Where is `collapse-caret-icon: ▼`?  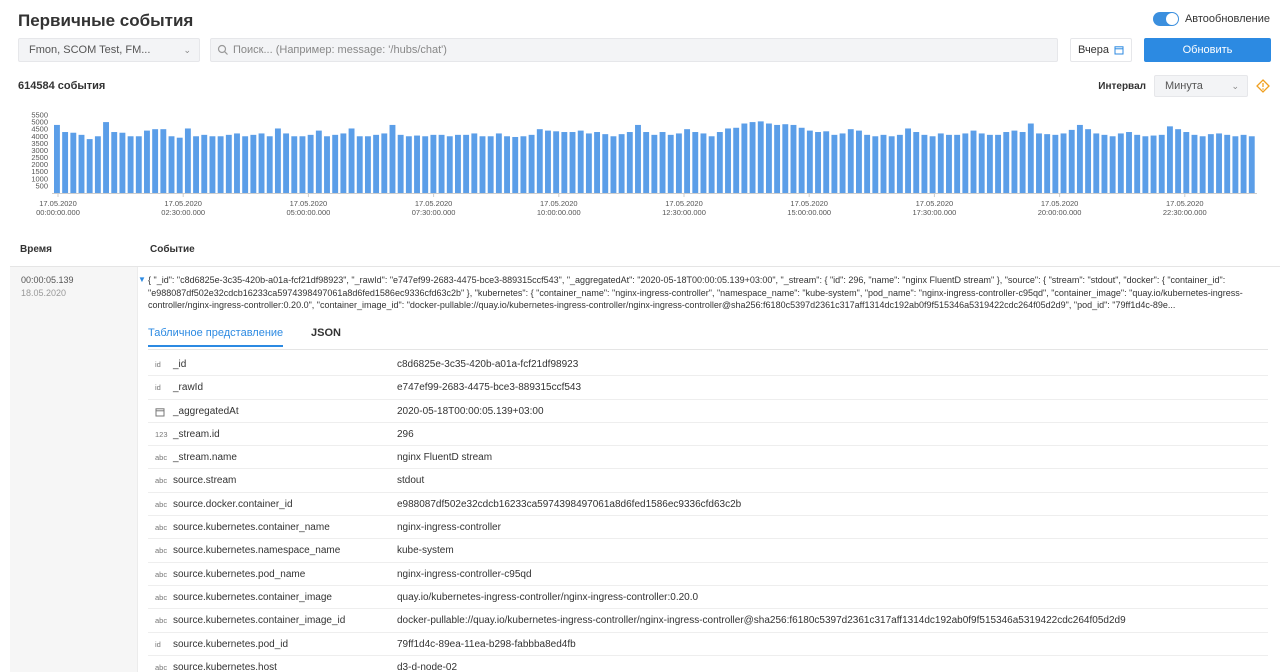 collapse-caret-icon: ▼ is located at coordinates (142, 279).